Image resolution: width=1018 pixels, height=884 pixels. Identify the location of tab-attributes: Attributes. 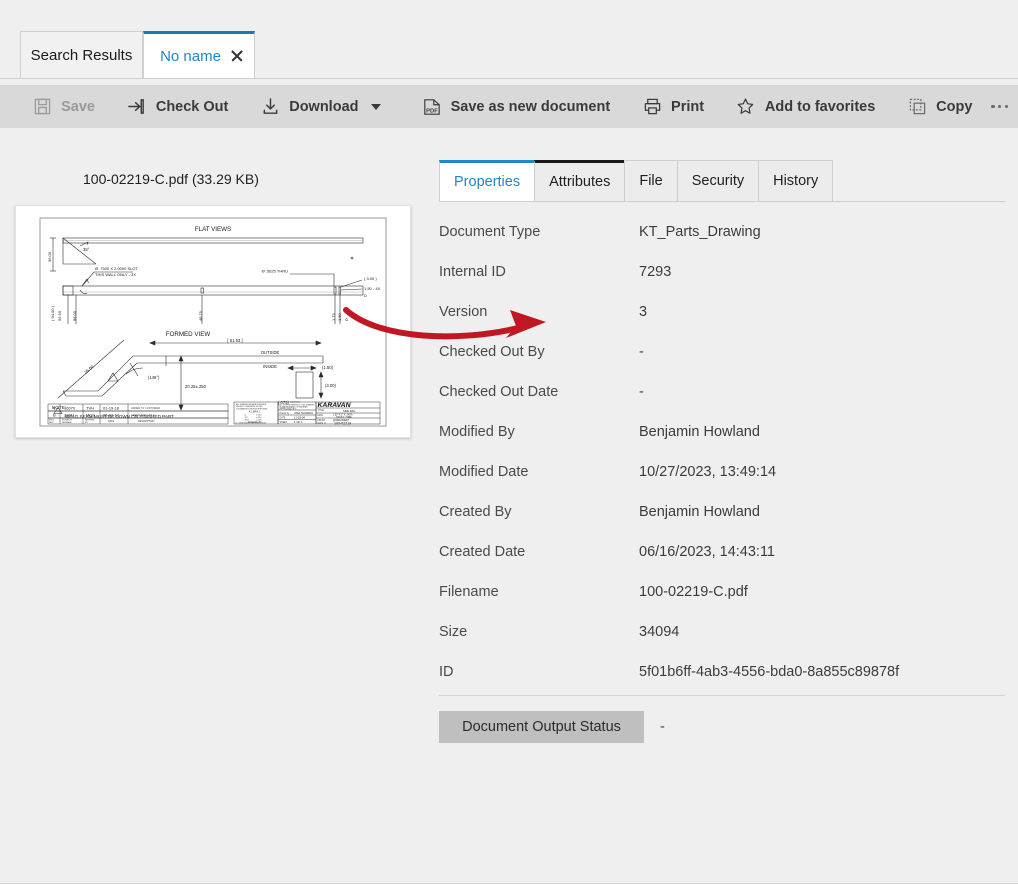
(579, 181).